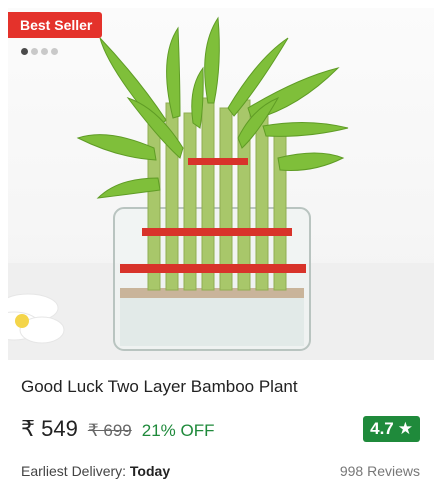  Describe the element at coordinates (55, 25) in the screenshot. I see `best-seller-badge: Best Seller` at that location.